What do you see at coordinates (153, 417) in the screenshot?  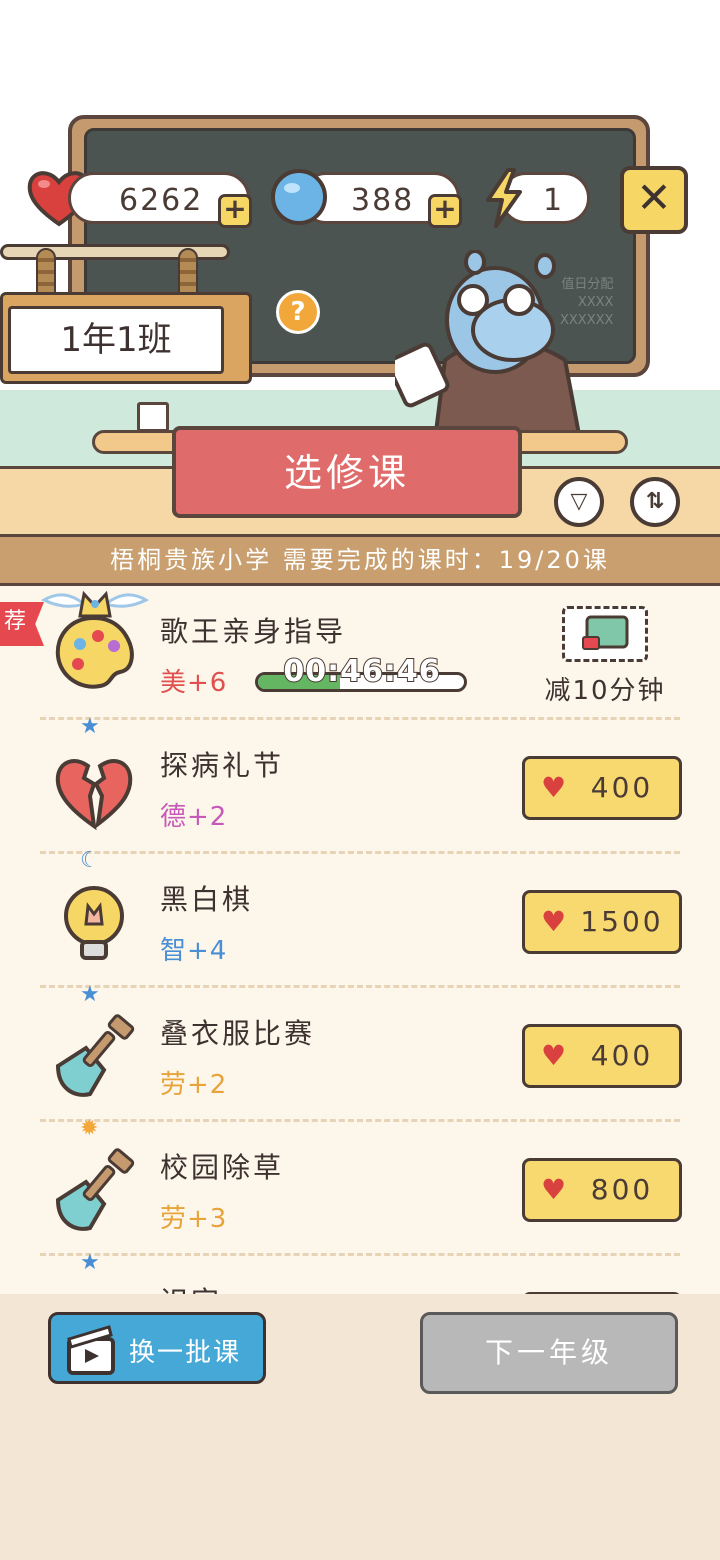 I see `cup-illustration` at bounding box center [153, 417].